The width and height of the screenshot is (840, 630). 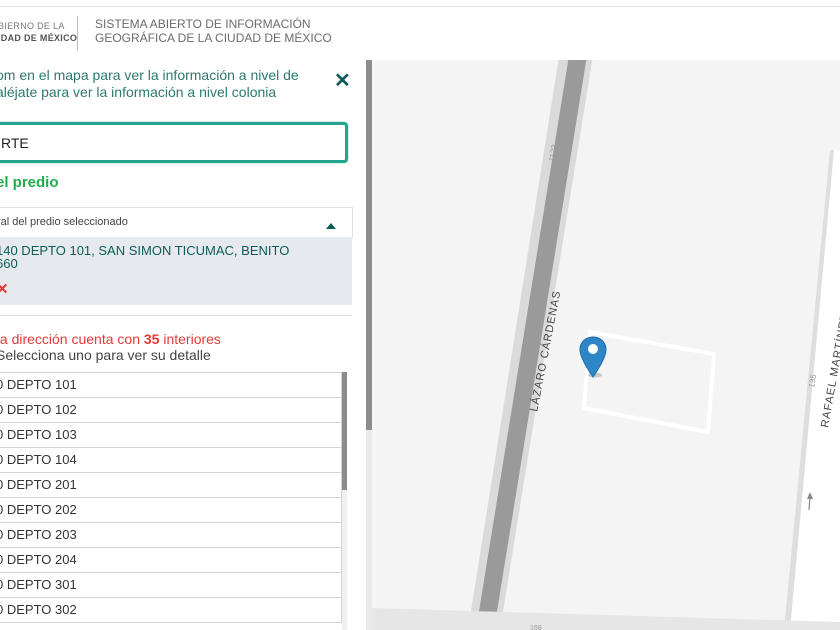 I want to click on search-input, so click(x=166, y=142).